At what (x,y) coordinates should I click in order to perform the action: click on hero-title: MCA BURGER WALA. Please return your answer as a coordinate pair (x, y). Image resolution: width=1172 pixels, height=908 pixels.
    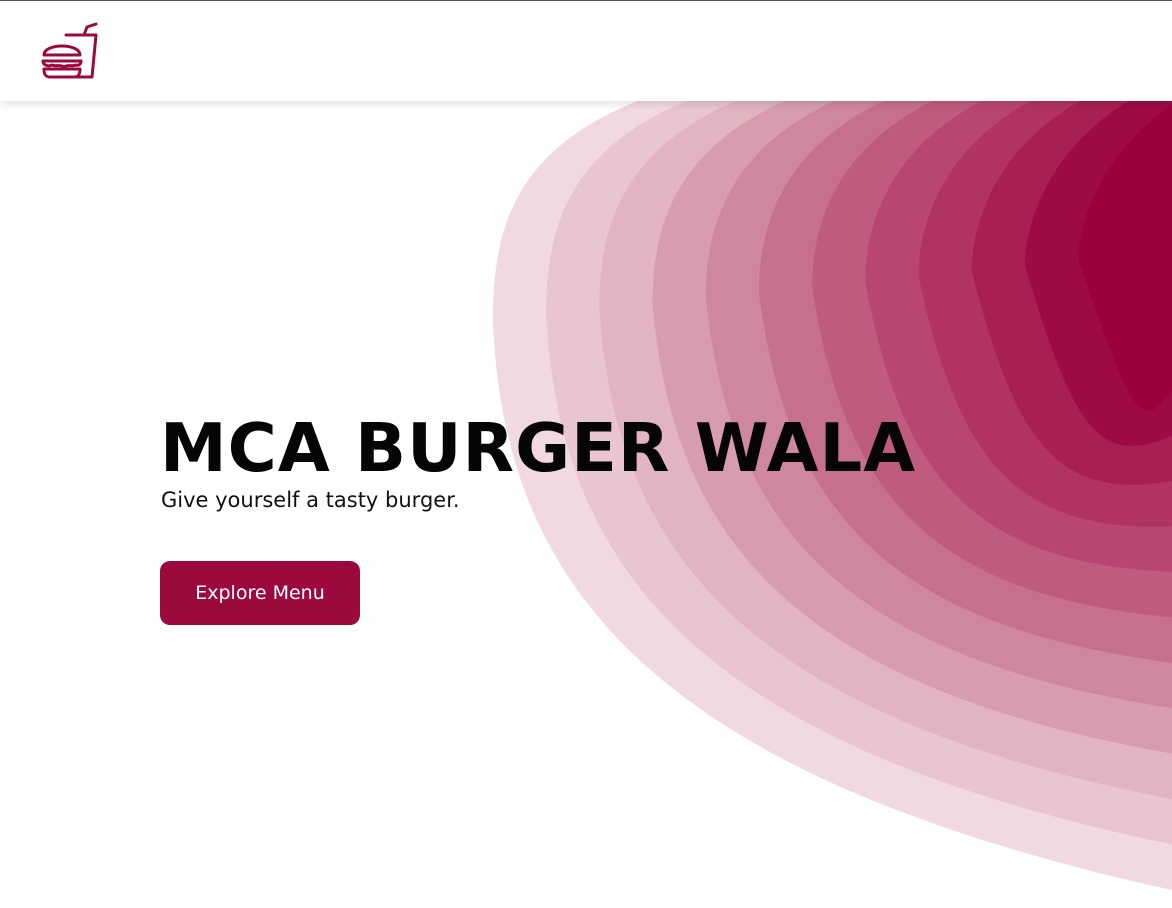
    Looking at the image, I should click on (538, 448).